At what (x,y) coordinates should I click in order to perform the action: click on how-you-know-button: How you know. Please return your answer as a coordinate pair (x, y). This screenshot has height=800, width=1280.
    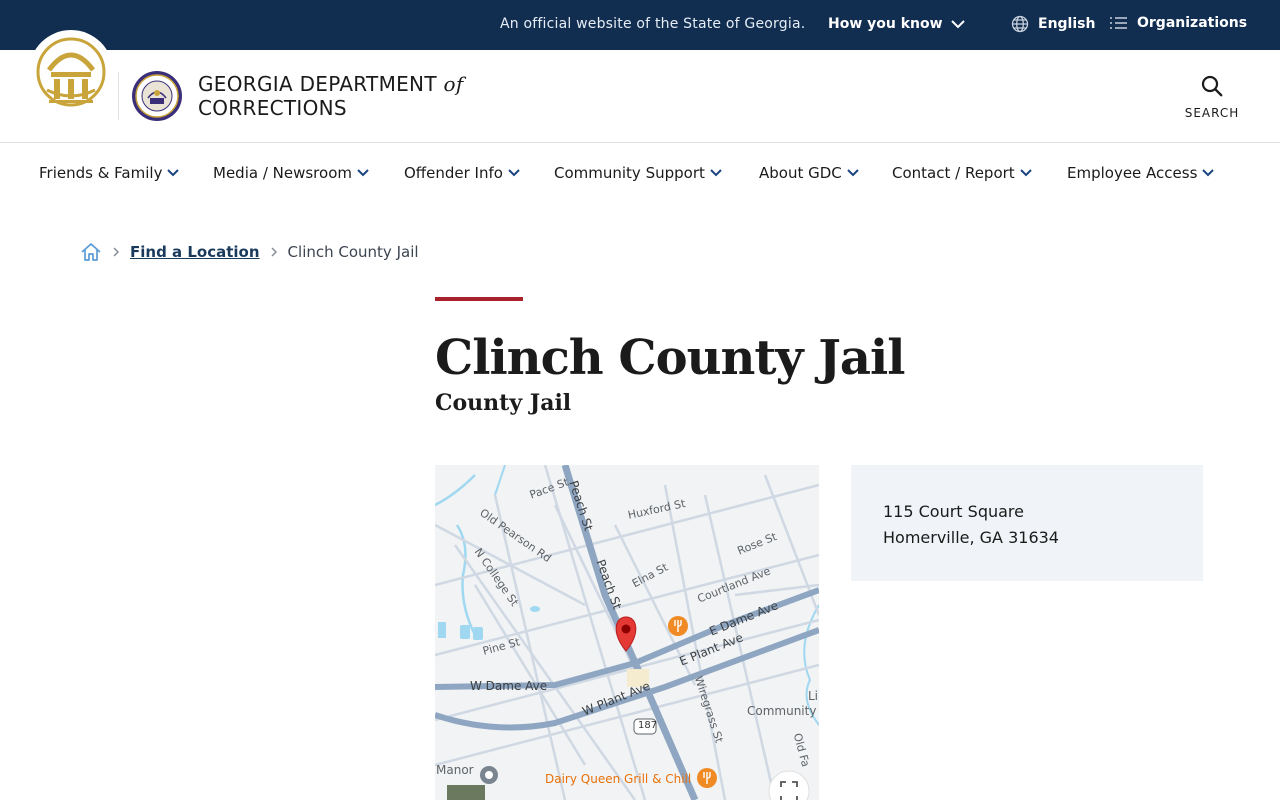
    Looking at the image, I should click on (896, 24).